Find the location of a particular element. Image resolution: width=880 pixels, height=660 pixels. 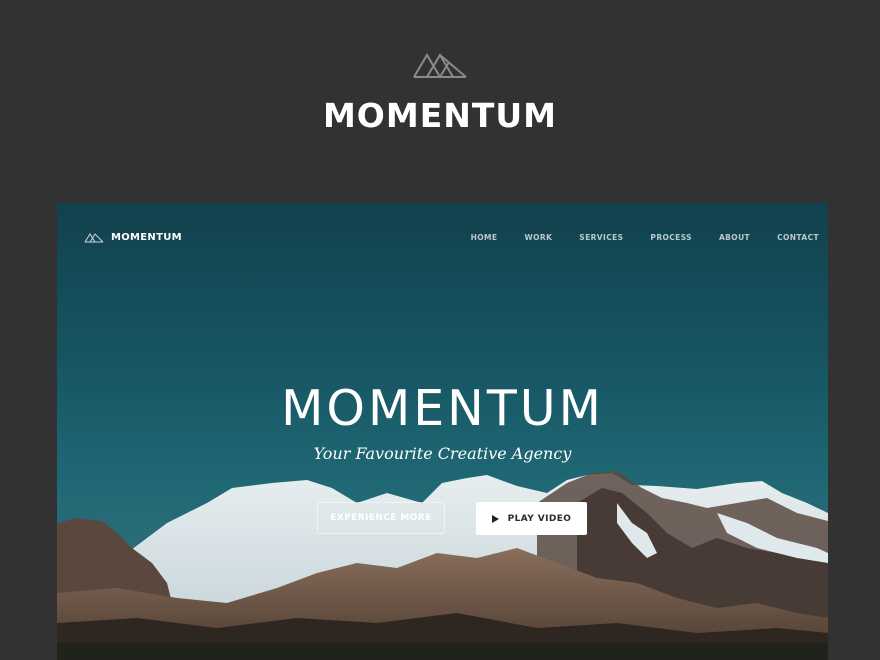

play-video-label: PLAY VIDEO is located at coordinates (539, 518).